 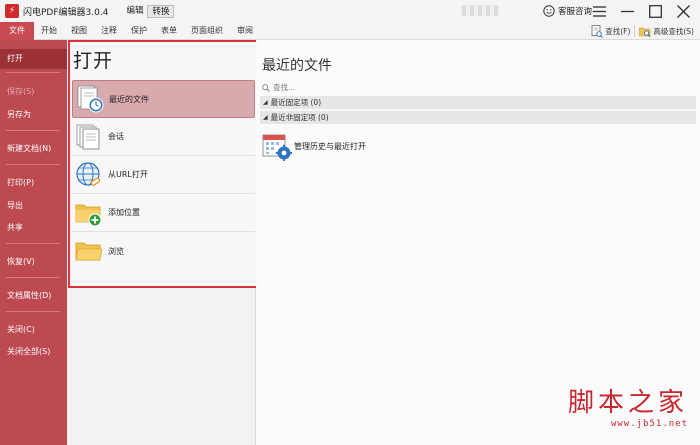 What do you see at coordinates (49, 31) in the screenshot?
I see `menu-start: 开始` at bounding box center [49, 31].